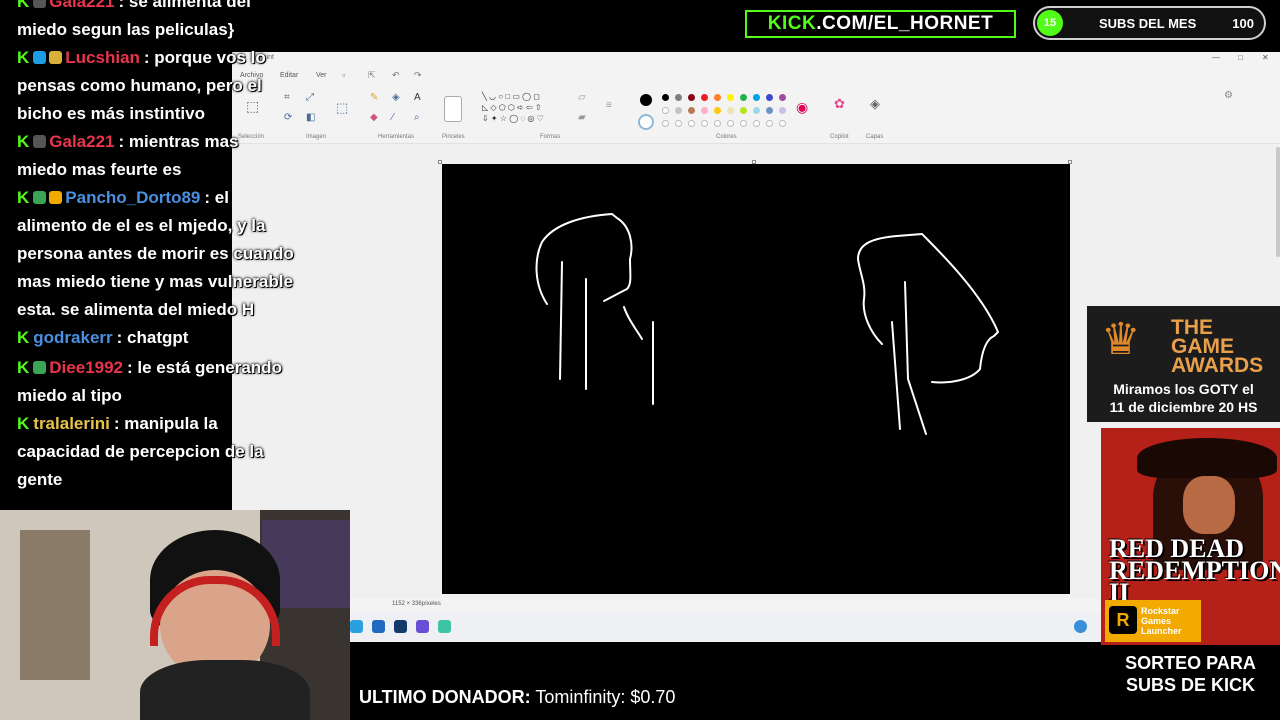 The image size is (1280, 720). I want to click on shirt, so click(225, 690).